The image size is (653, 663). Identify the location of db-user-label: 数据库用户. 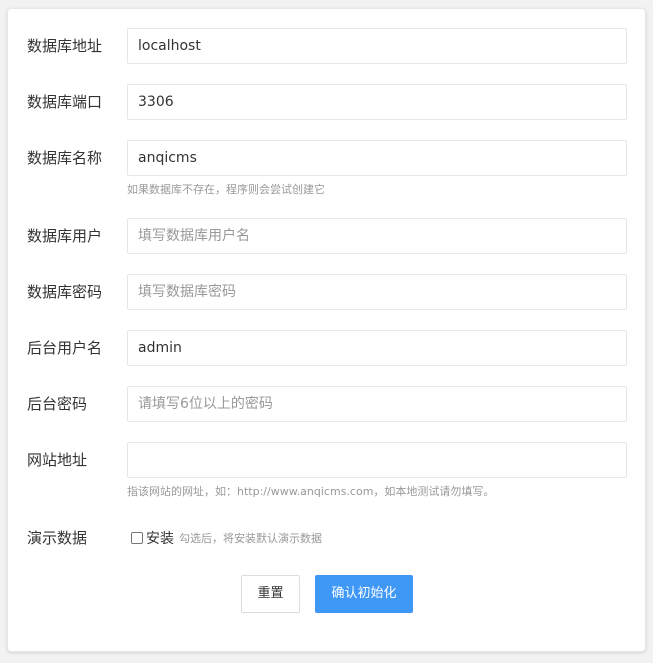
(65, 236).